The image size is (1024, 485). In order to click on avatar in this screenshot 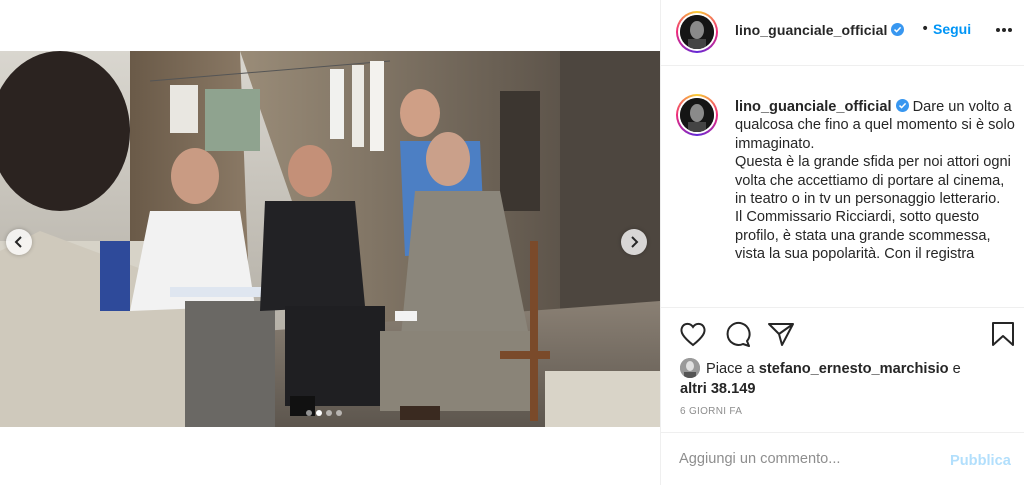, I will do `click(697, 32)`.